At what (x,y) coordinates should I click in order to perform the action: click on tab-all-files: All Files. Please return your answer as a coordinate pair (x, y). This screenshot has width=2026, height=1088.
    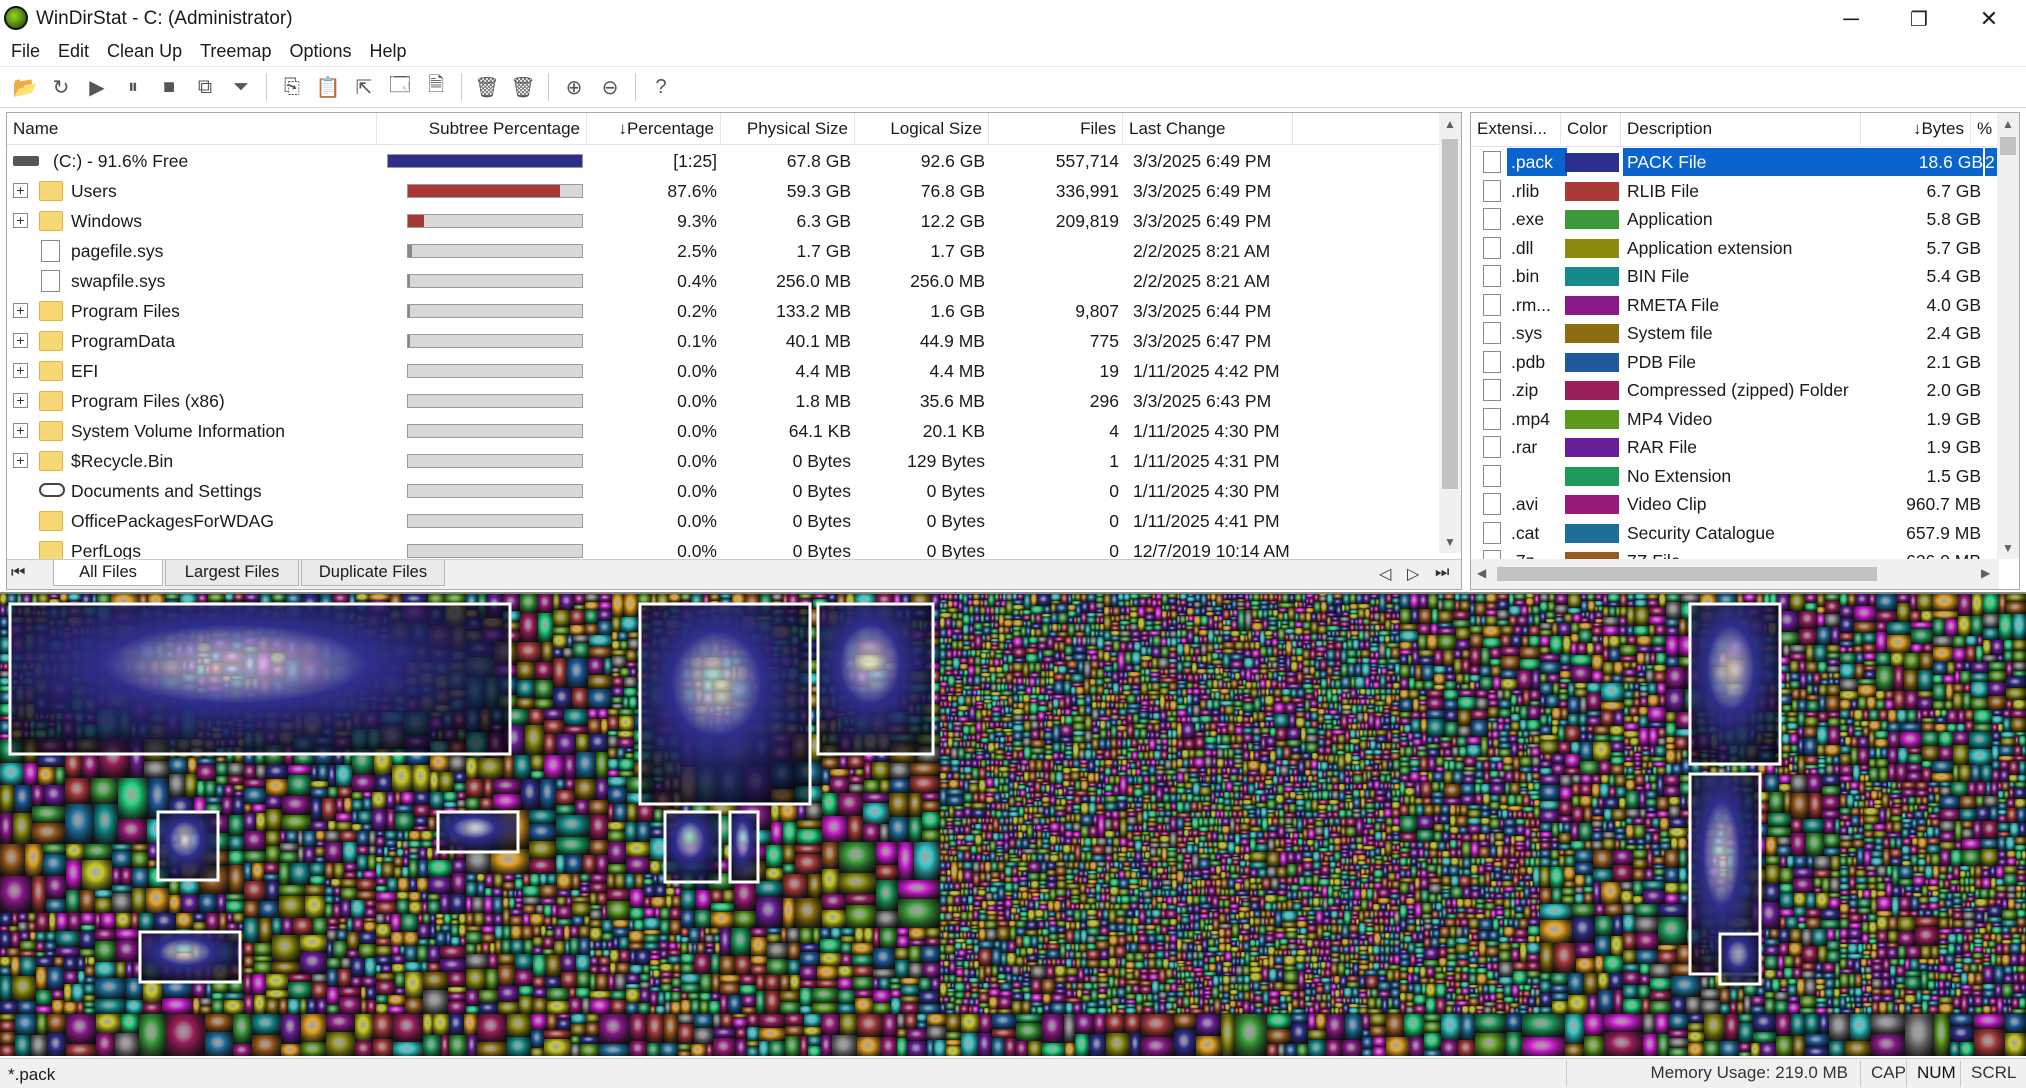
    Looking at the image, I should click on (108, 573).